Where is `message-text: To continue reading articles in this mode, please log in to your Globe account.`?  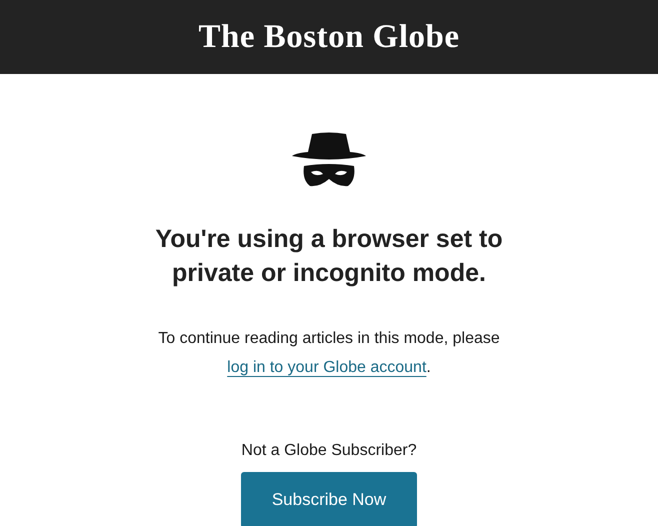 message-text: To continue reading articles in this mode, please log in to your Globe account. is located at coordinates (329, 353).